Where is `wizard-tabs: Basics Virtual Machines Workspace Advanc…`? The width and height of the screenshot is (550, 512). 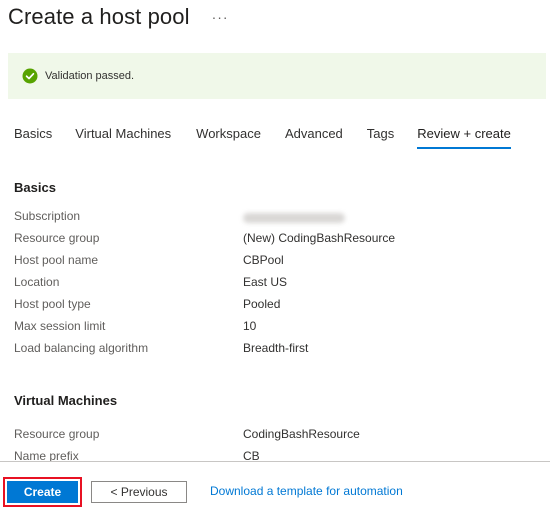
wizard-tabs: Basics Virtual Machines Workspace Advanc… is located at coordinates (262, 137).